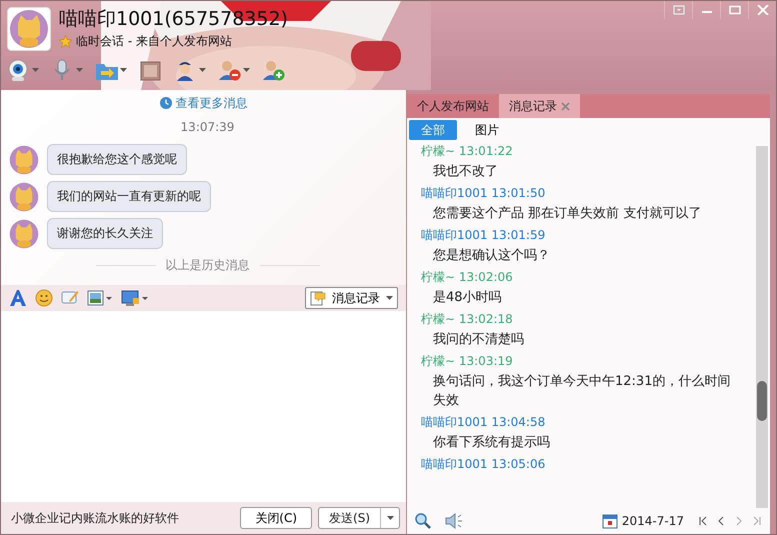 The width and height of the screenshot is (777, 535). What do you see at coordinates (478, 340) in the screenshot?
I see `message-text: 我问的不清楚吗` at bounding box center [478, 340].